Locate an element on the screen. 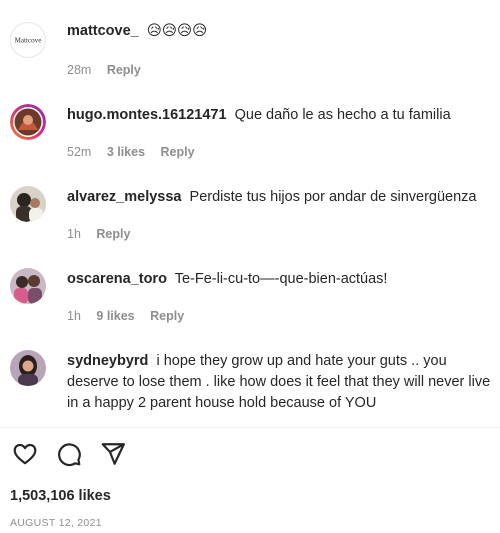 This screenshot has width=500, height=533. comment-meta: 28m Reply is located at coordinates (110, 70).